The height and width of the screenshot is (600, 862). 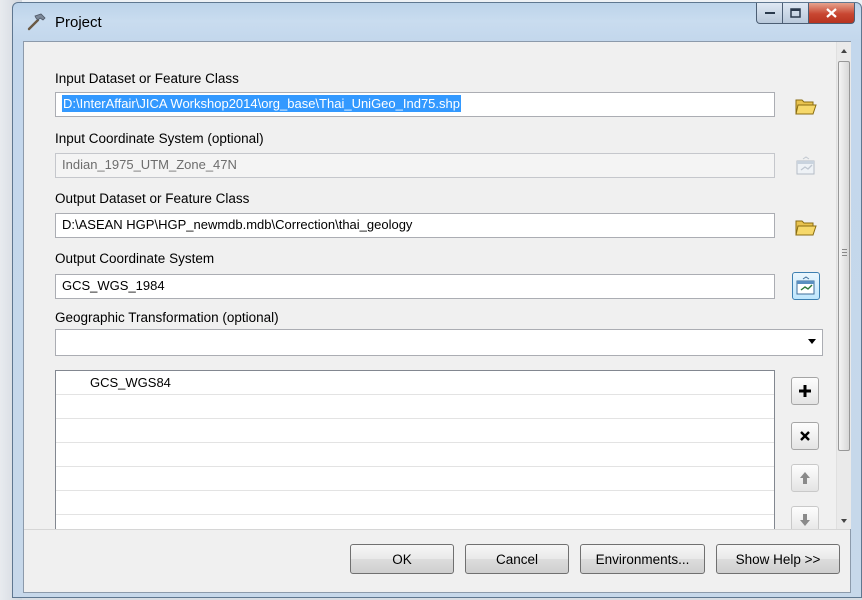 I want to click on output-dataset-label: Output Dataset or Feature Class, so click(x=152, y=198).